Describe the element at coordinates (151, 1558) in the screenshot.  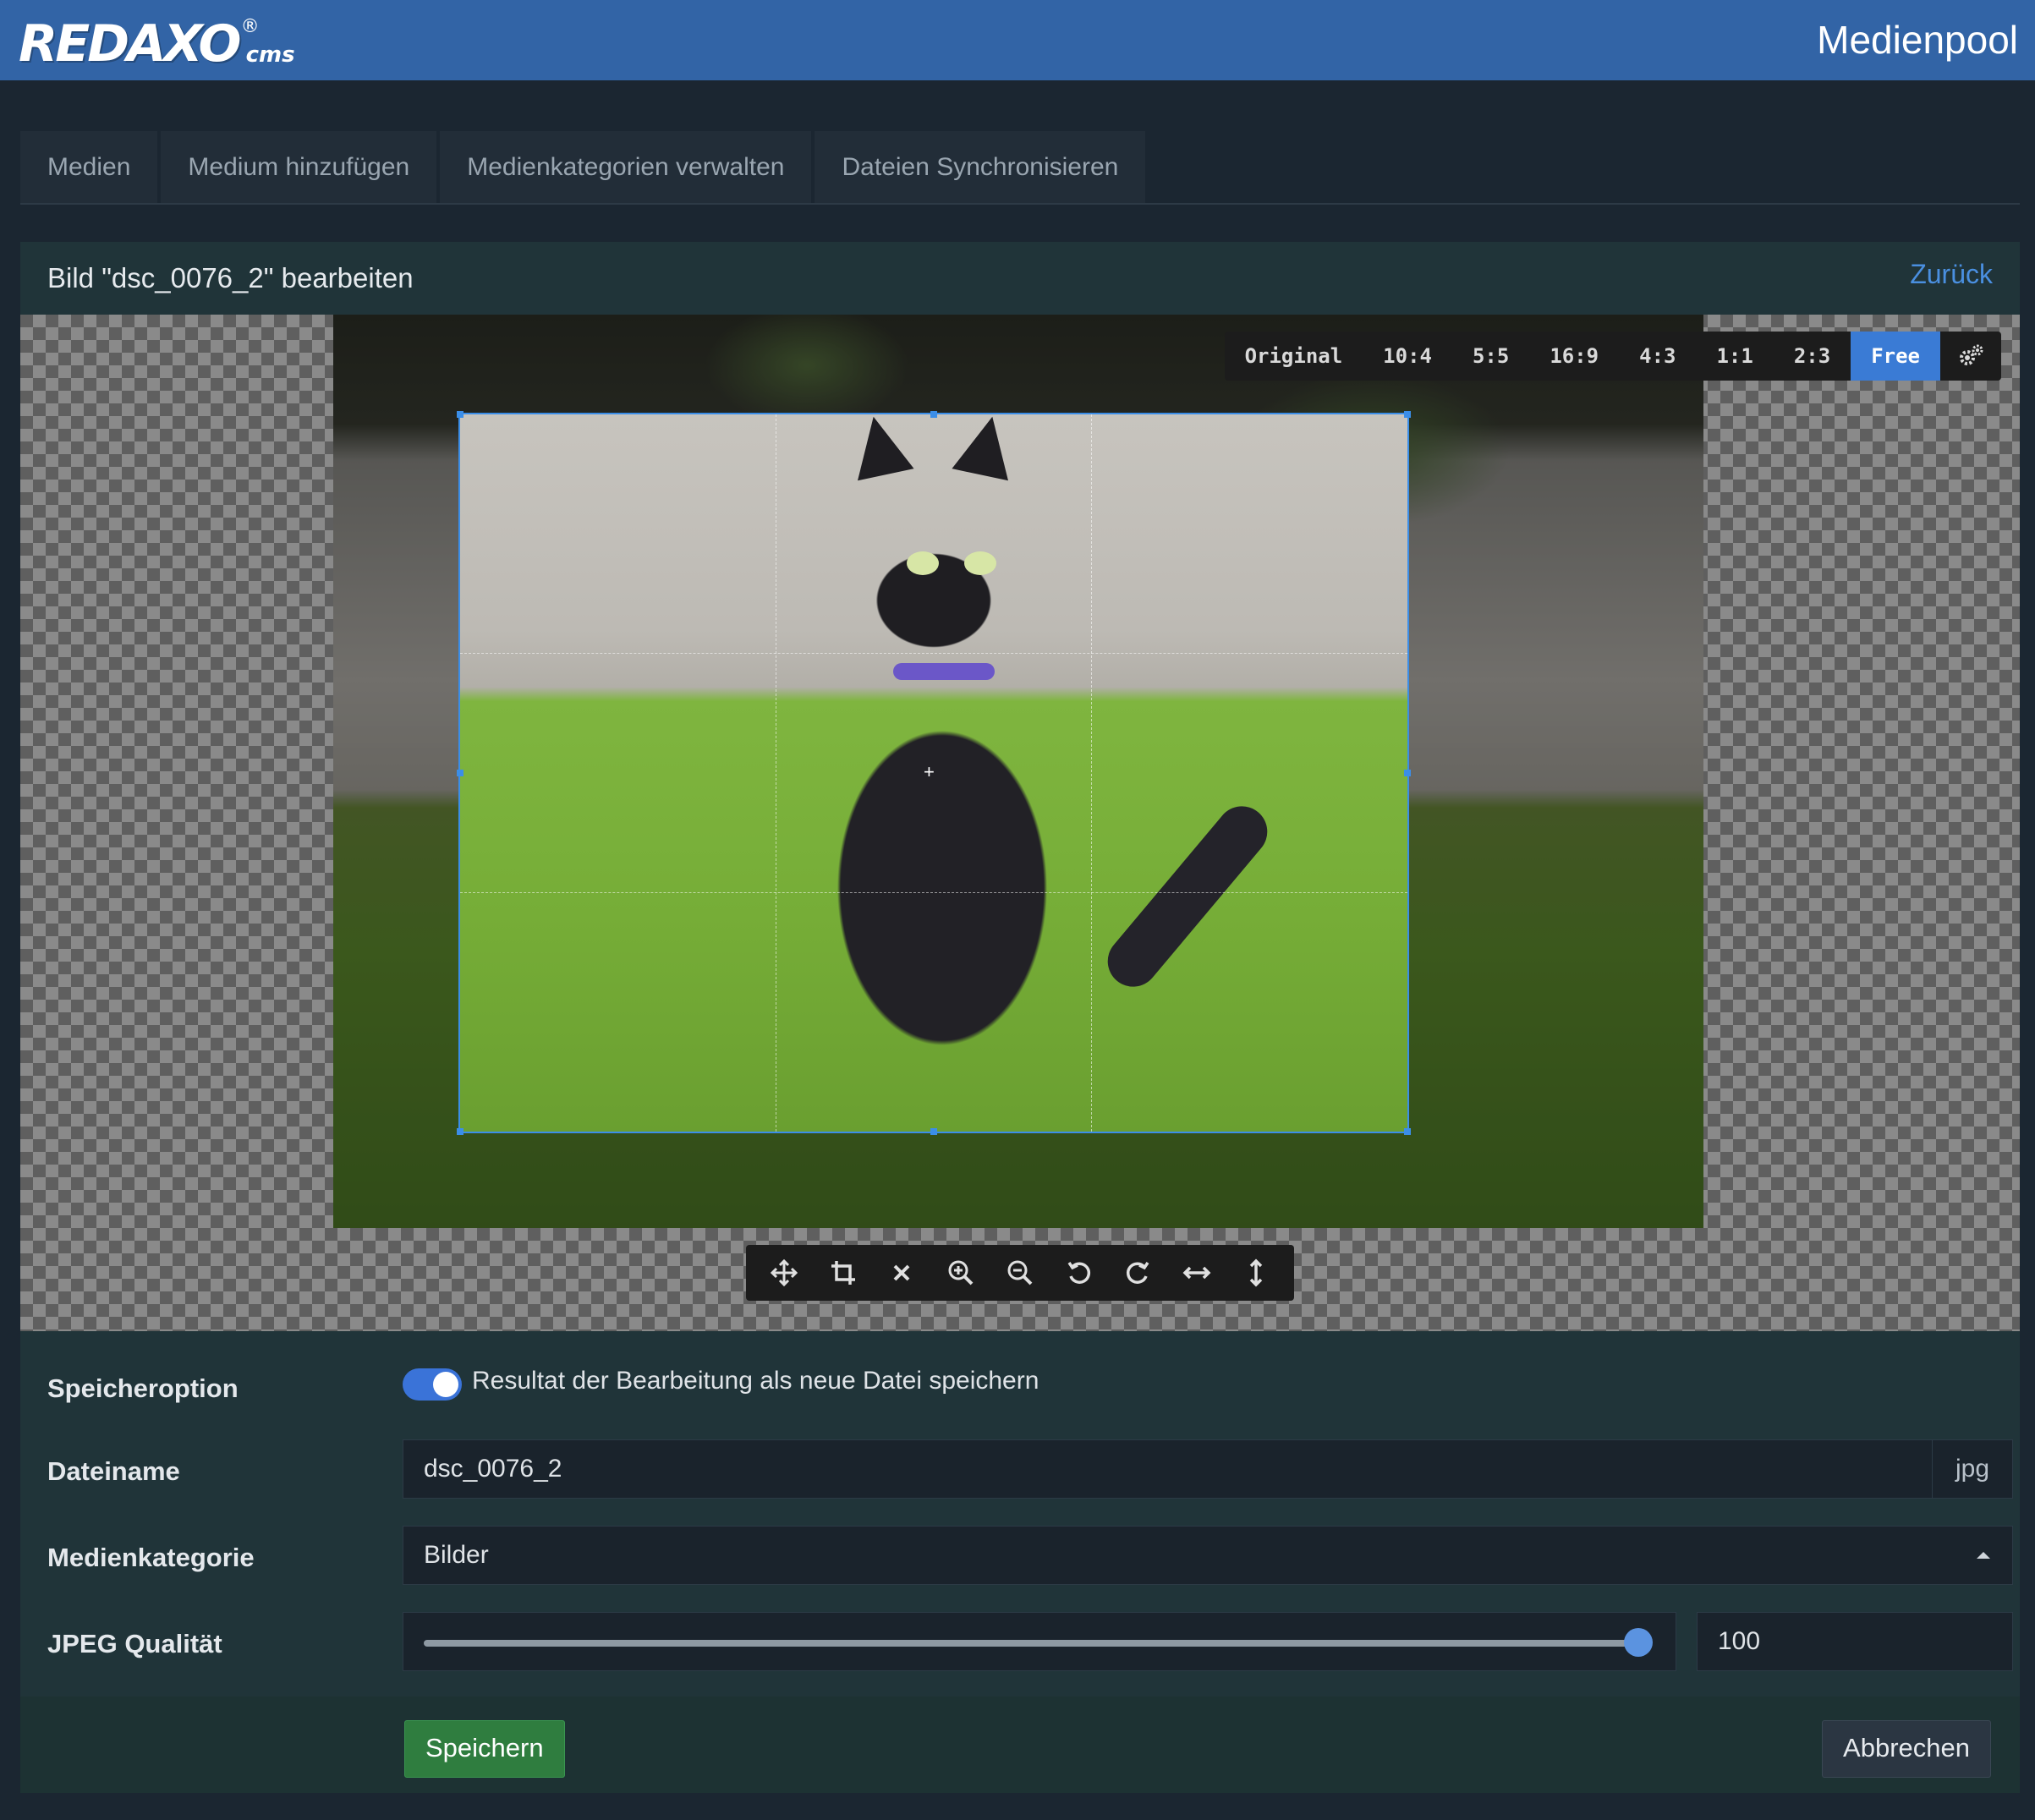
I see `category-label: Medienkategorie` at that location.